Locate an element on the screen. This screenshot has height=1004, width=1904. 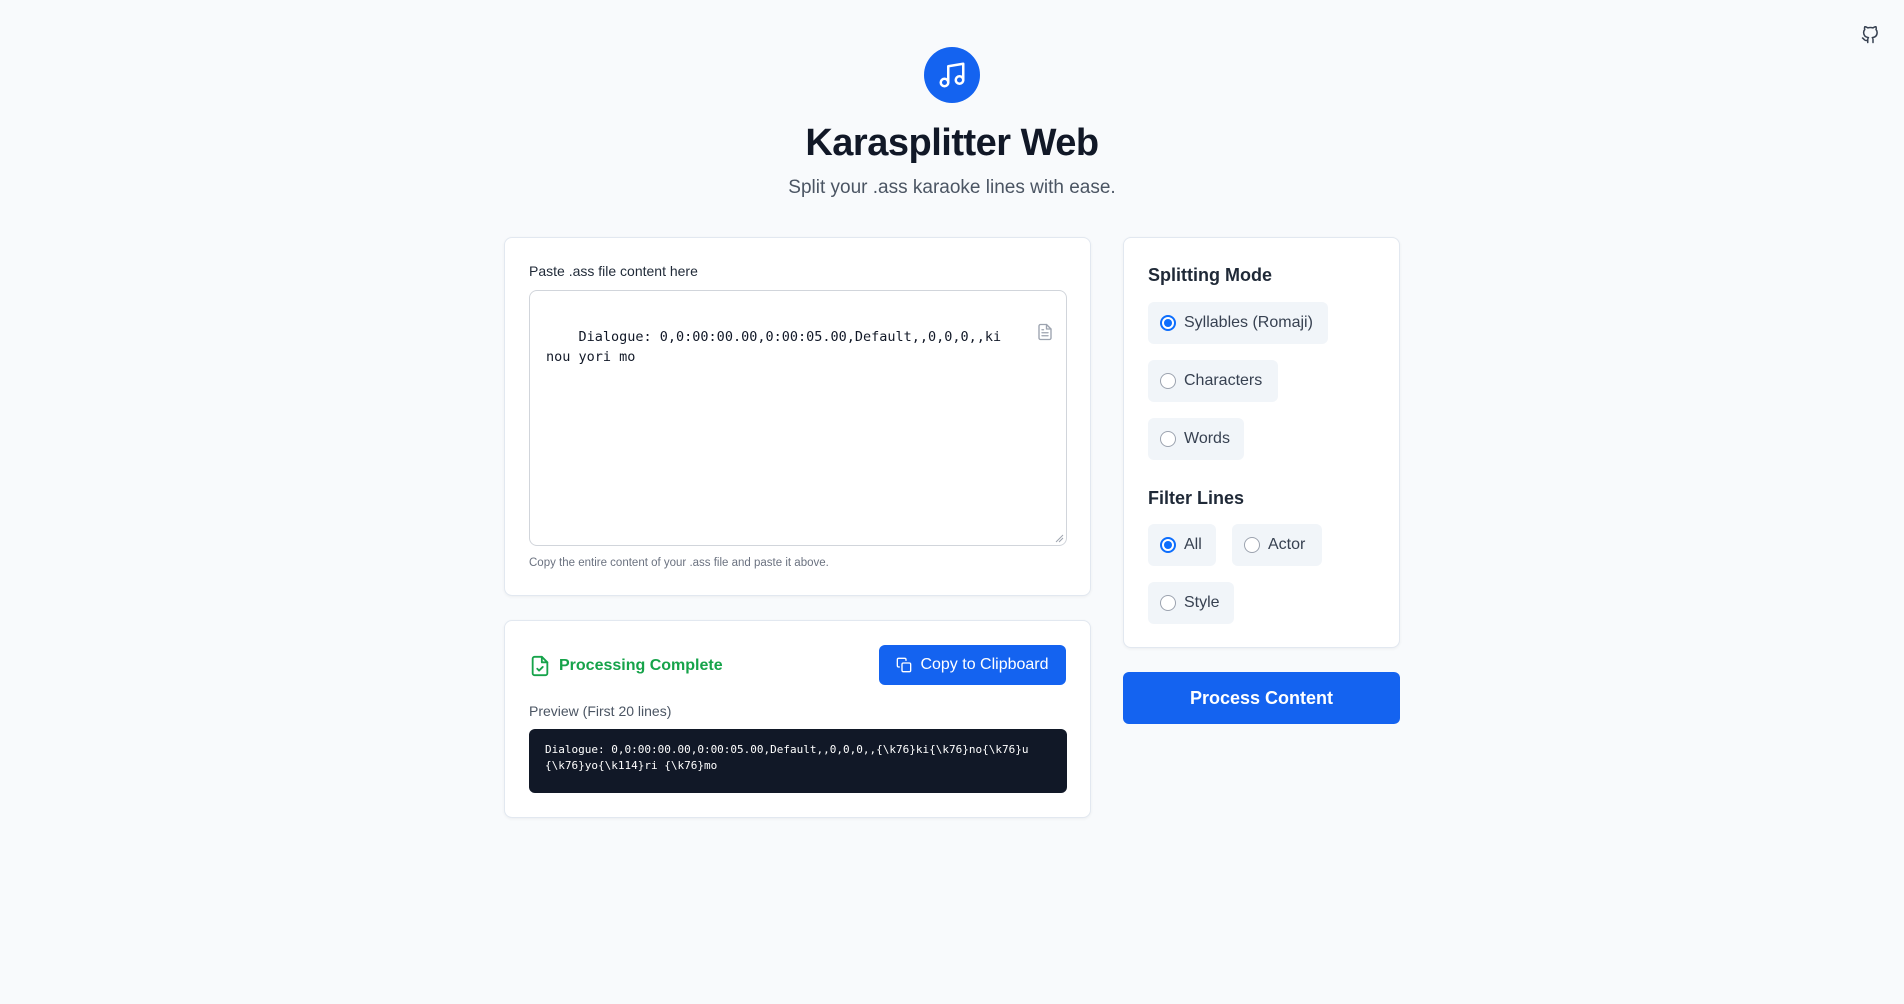
process-content-button: Process Content is located at coordinates (1261, 698).